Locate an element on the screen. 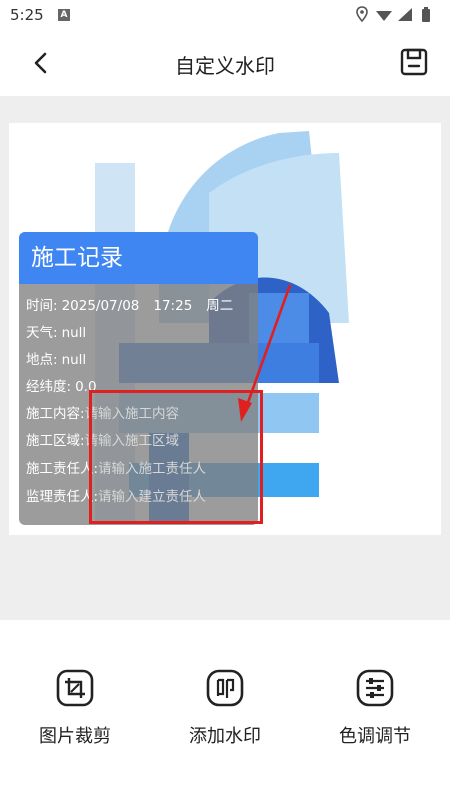  add-watermark-button: 添加水印 is located at coordinates (225, 708).